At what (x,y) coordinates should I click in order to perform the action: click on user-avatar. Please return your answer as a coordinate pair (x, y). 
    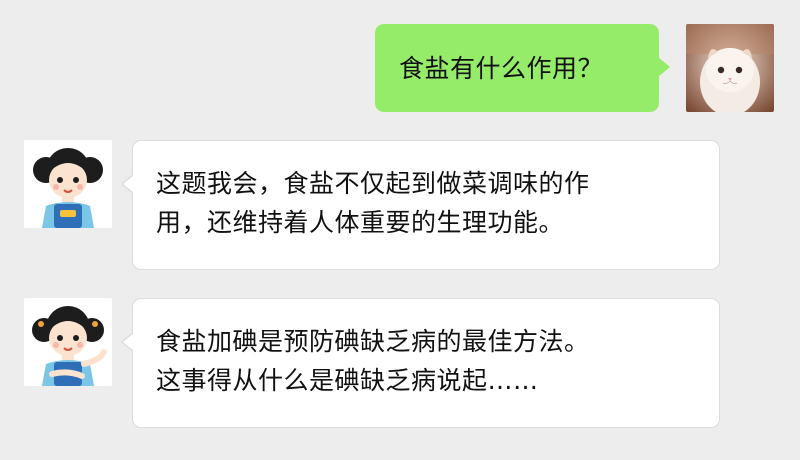
    Looking at the image, I should click on (730, 68).